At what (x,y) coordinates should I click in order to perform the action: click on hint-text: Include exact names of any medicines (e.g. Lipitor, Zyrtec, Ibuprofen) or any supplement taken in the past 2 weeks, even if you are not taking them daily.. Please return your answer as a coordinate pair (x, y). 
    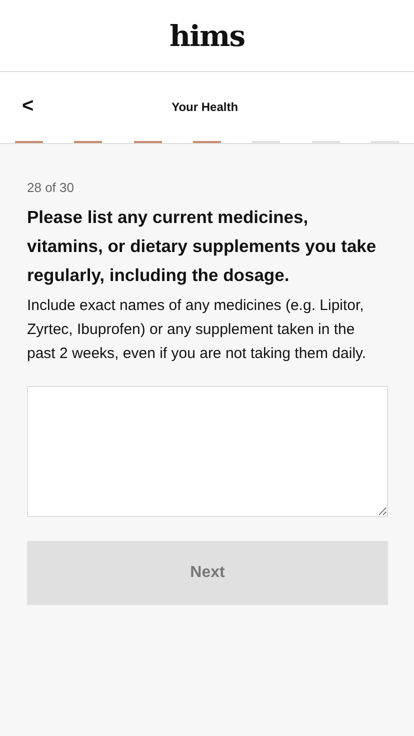
    Looking at the image, I should click on (197, 330).